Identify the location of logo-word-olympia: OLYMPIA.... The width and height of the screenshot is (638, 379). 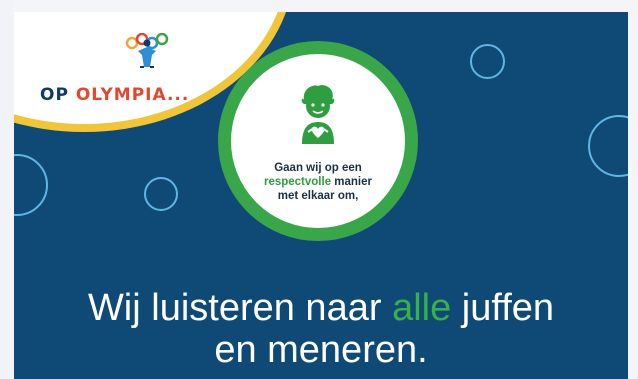
(132, 95).